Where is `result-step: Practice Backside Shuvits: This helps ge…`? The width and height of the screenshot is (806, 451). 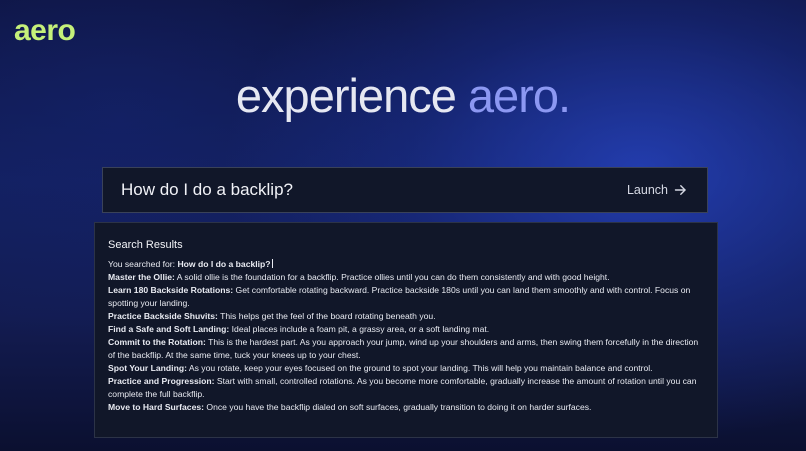 result-step: Practice Backside Shuvits: This helps ge… is located at coordinates (406, 316).